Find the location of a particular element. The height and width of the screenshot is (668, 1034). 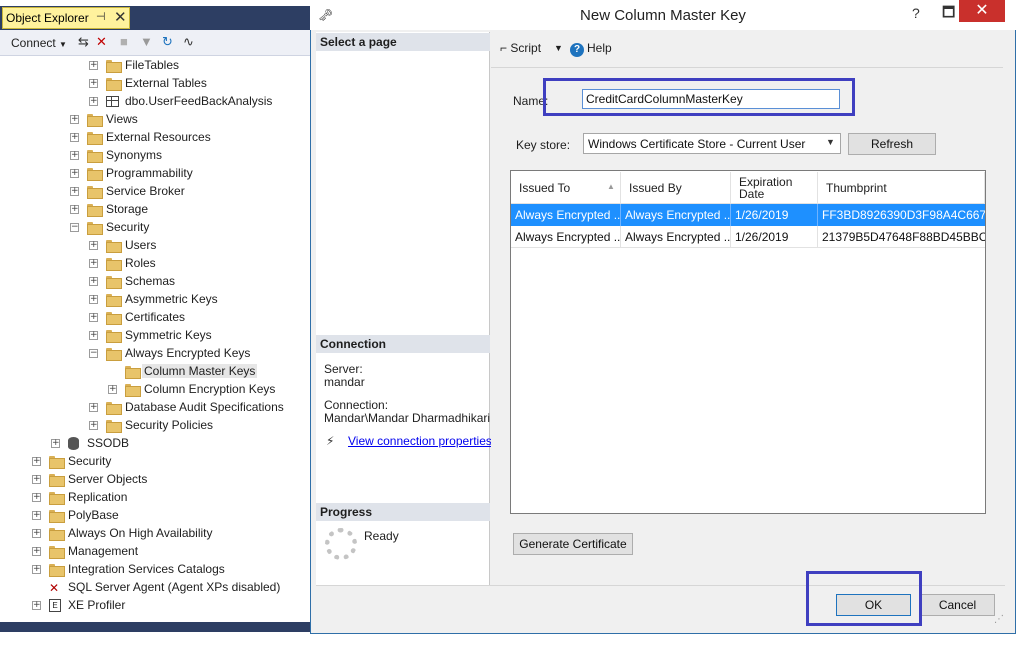

tree-node: + PolyBase is located at coordinates (154, 516).